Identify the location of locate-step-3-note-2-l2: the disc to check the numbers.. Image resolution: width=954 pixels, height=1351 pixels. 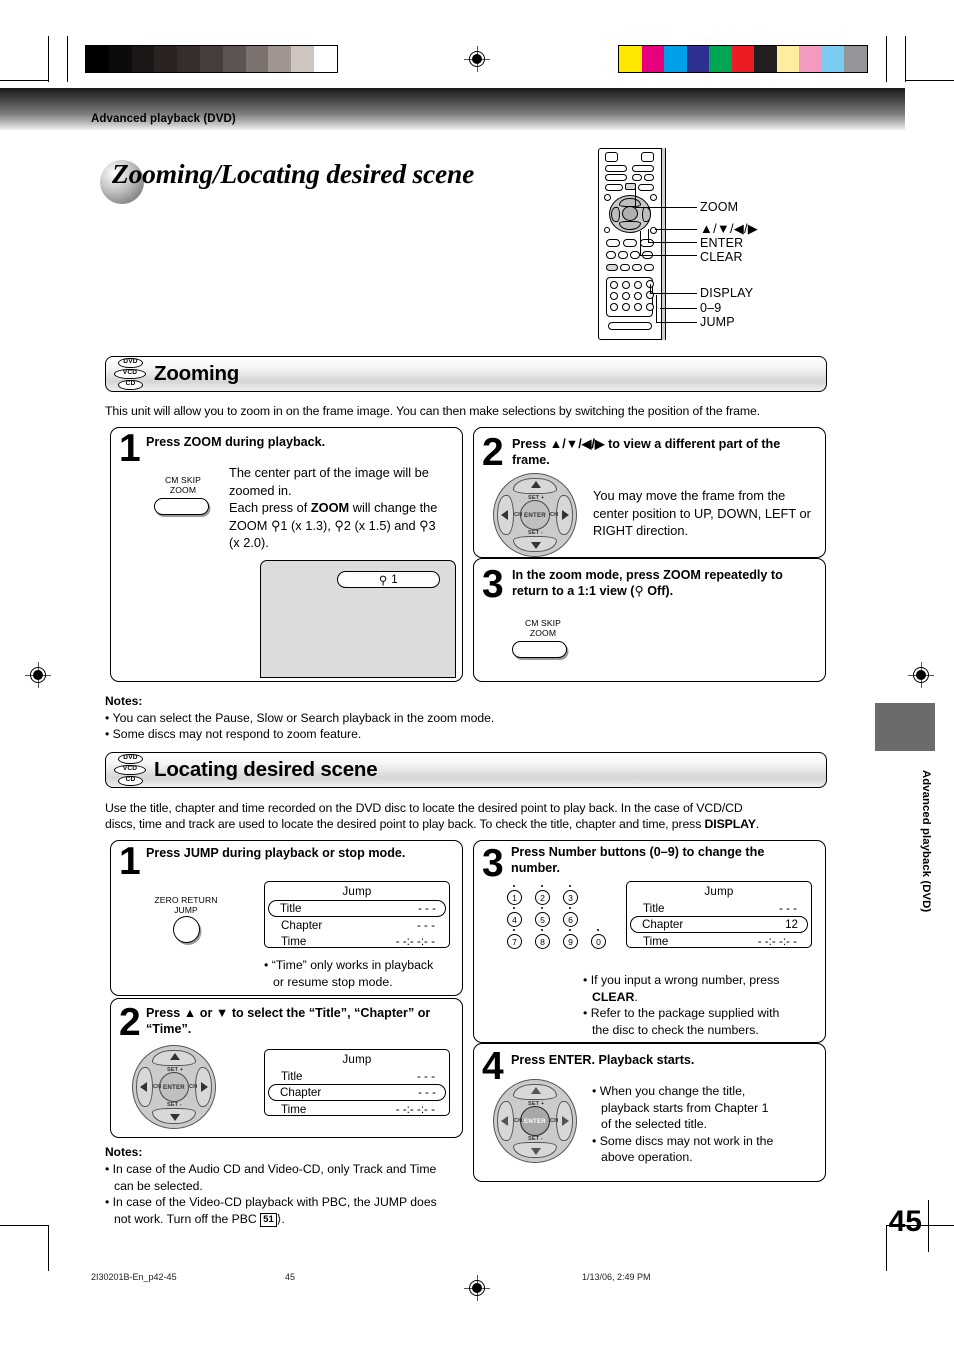
(675, 1029).